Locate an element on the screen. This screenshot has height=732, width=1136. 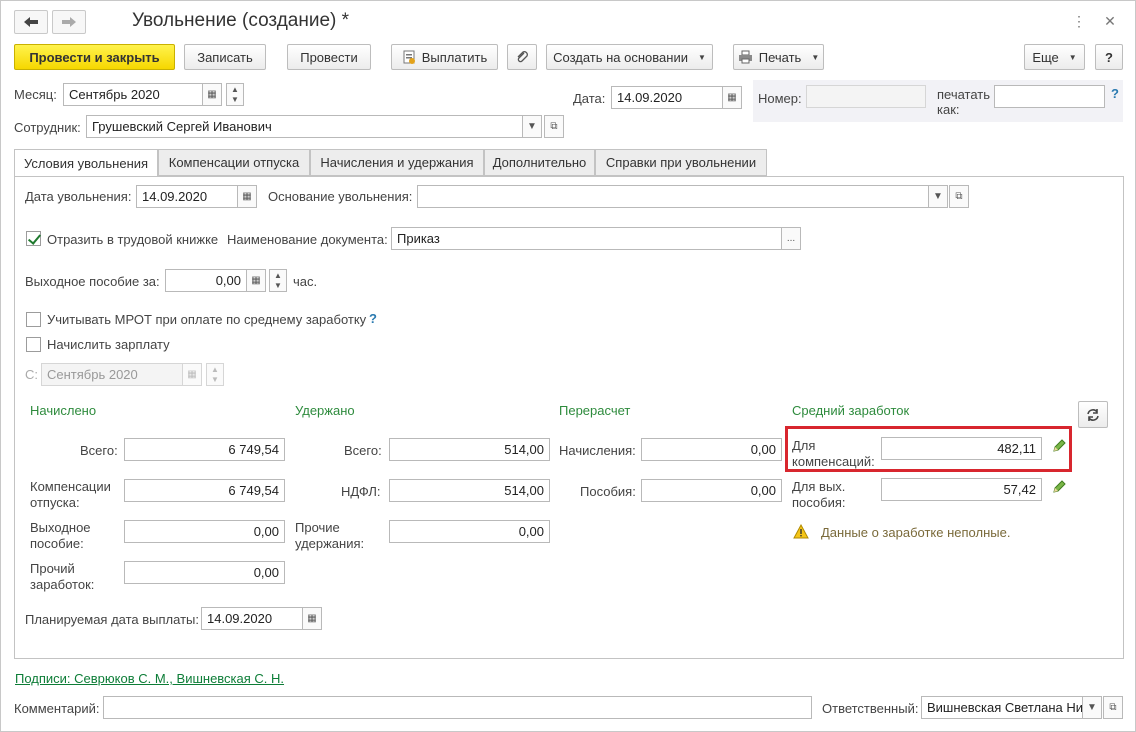
forward-button is located at coordinates (69, 22).